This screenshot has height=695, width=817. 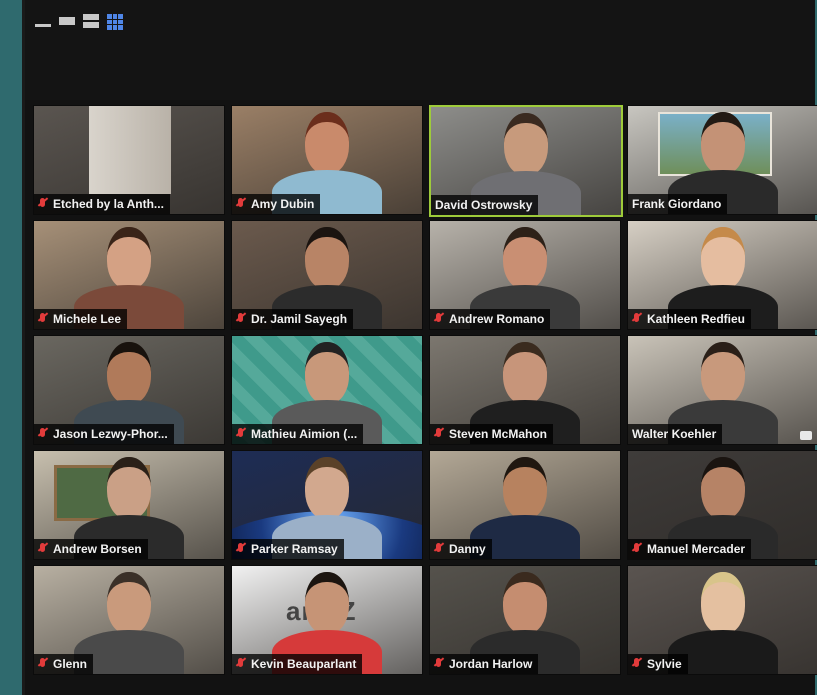 I want to click on participant-name: Amy Dubin, so click(x=283, y=204).